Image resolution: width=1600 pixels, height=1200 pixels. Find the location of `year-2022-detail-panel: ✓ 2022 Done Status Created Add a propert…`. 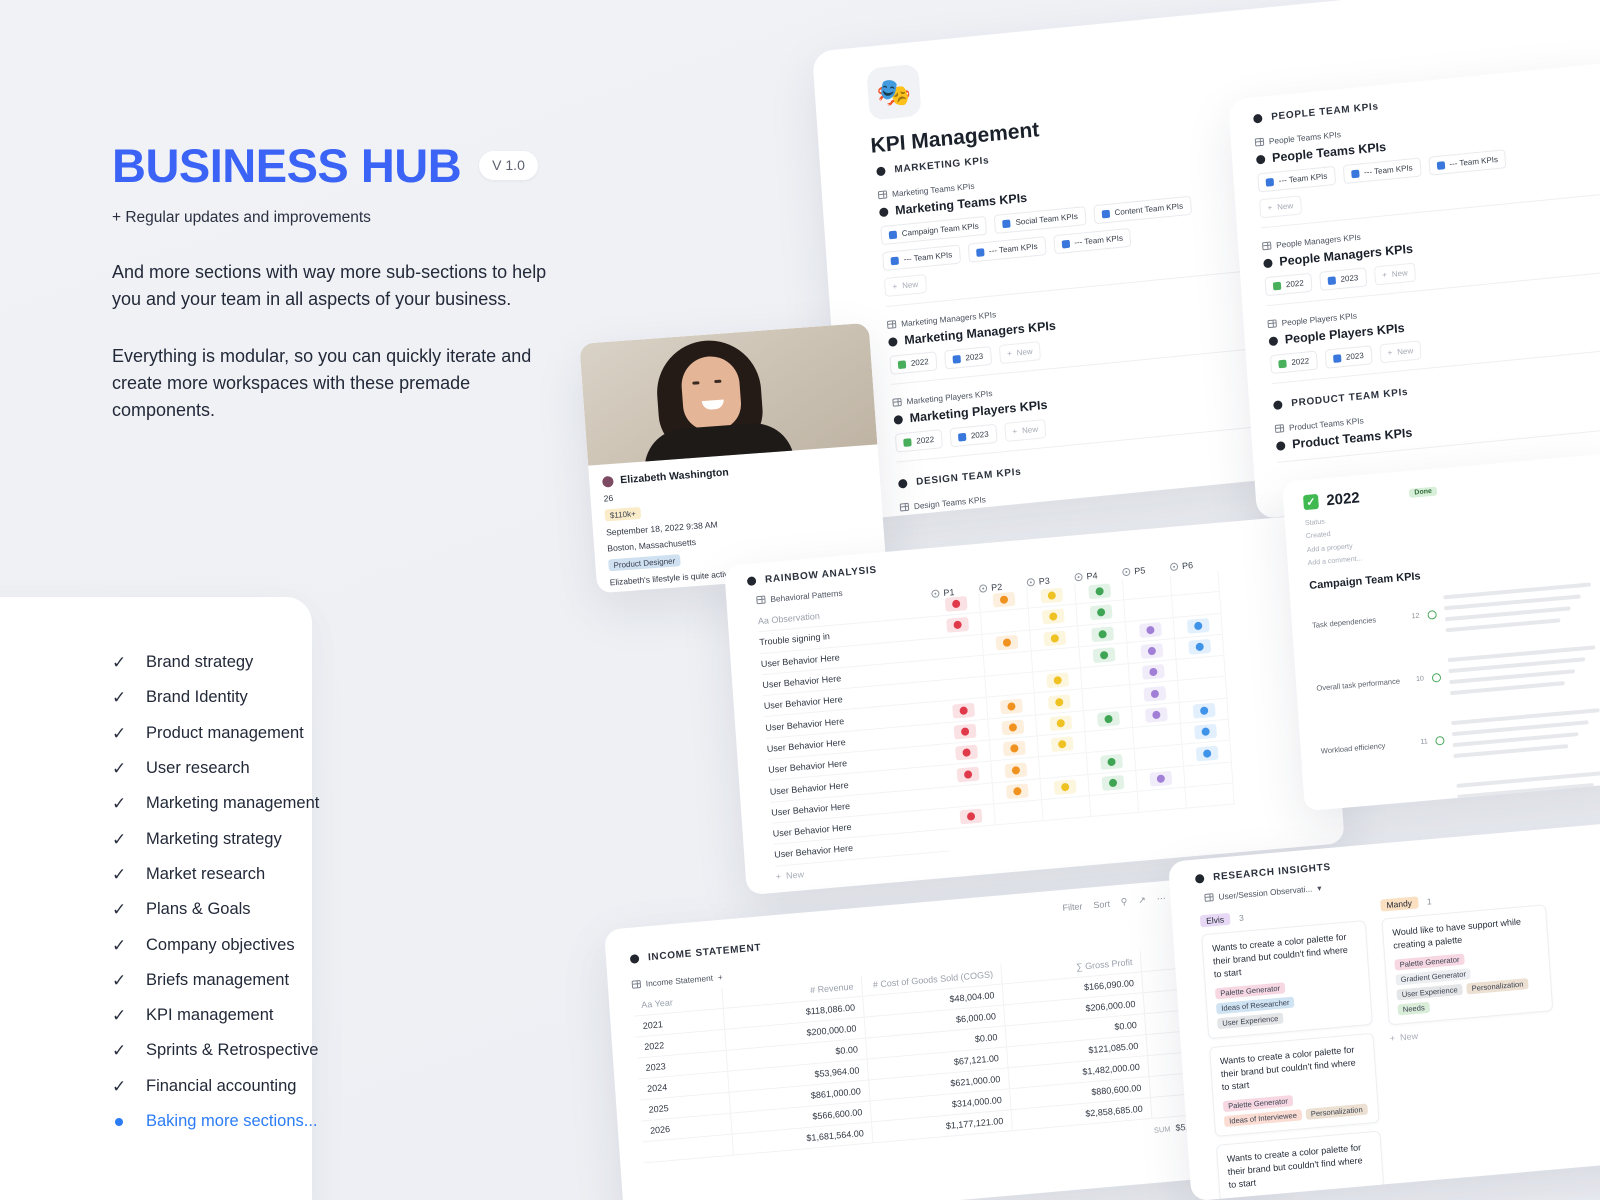

year-2022-detail-panel: ✓ 2022 Done Status Created Add a propert… is located at coordinates (1441, 632).